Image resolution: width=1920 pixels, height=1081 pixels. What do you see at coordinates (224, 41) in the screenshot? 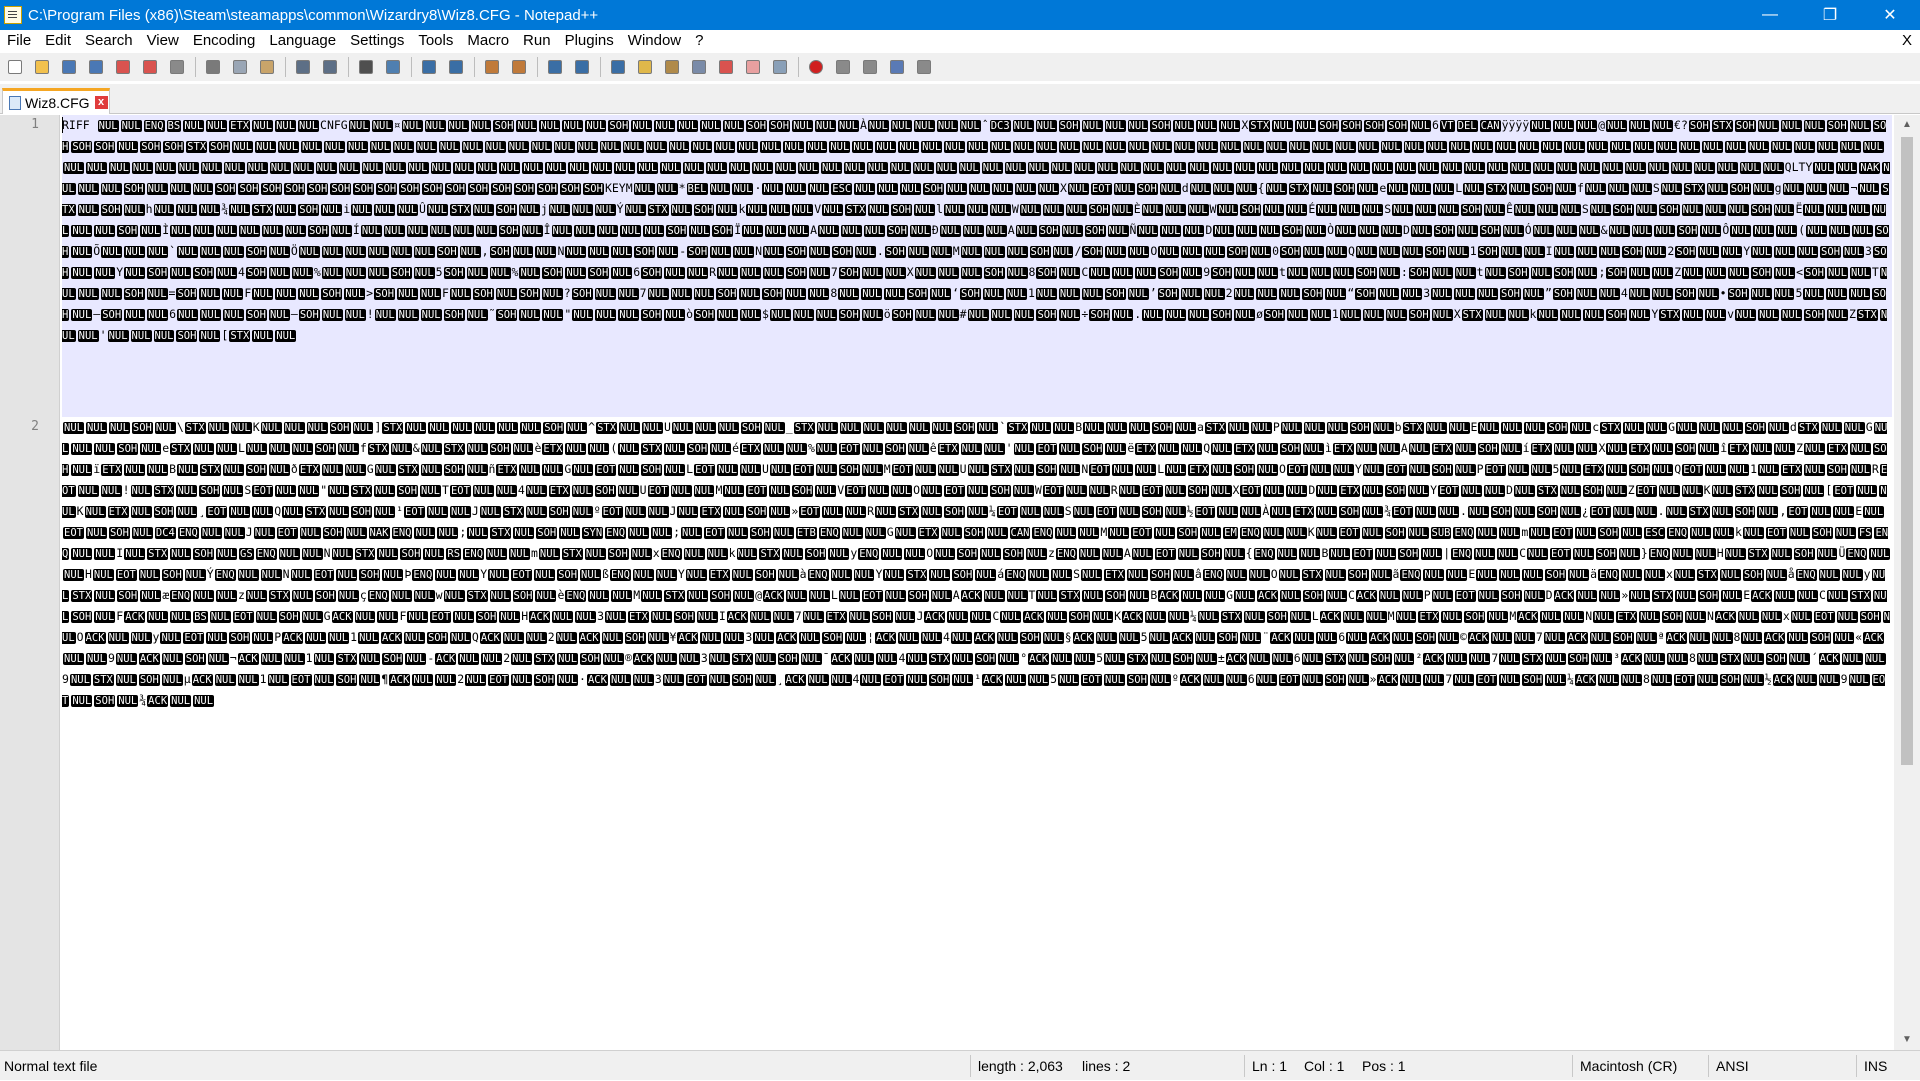
I see `menu-encoding: Encoding` at bounding box center [224, 41].